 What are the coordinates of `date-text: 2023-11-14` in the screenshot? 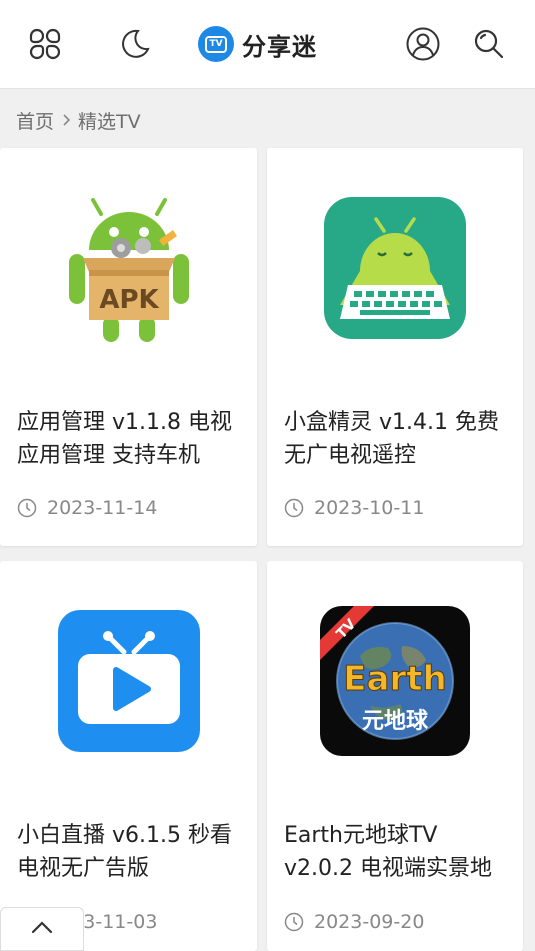 It's located at (102, 508).